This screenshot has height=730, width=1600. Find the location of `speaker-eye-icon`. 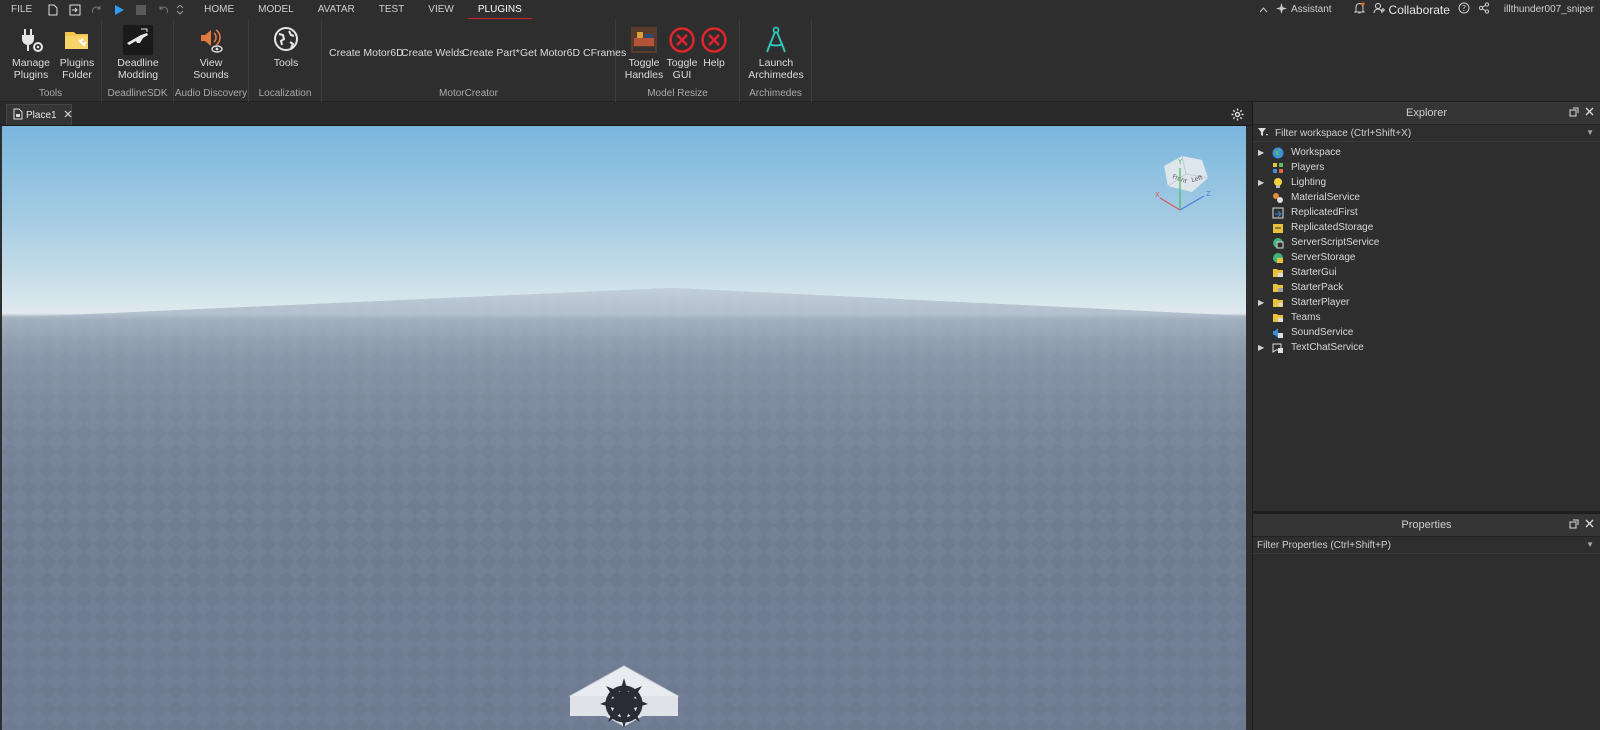

speaker-eye-icon is located at coordinates (211, 40).